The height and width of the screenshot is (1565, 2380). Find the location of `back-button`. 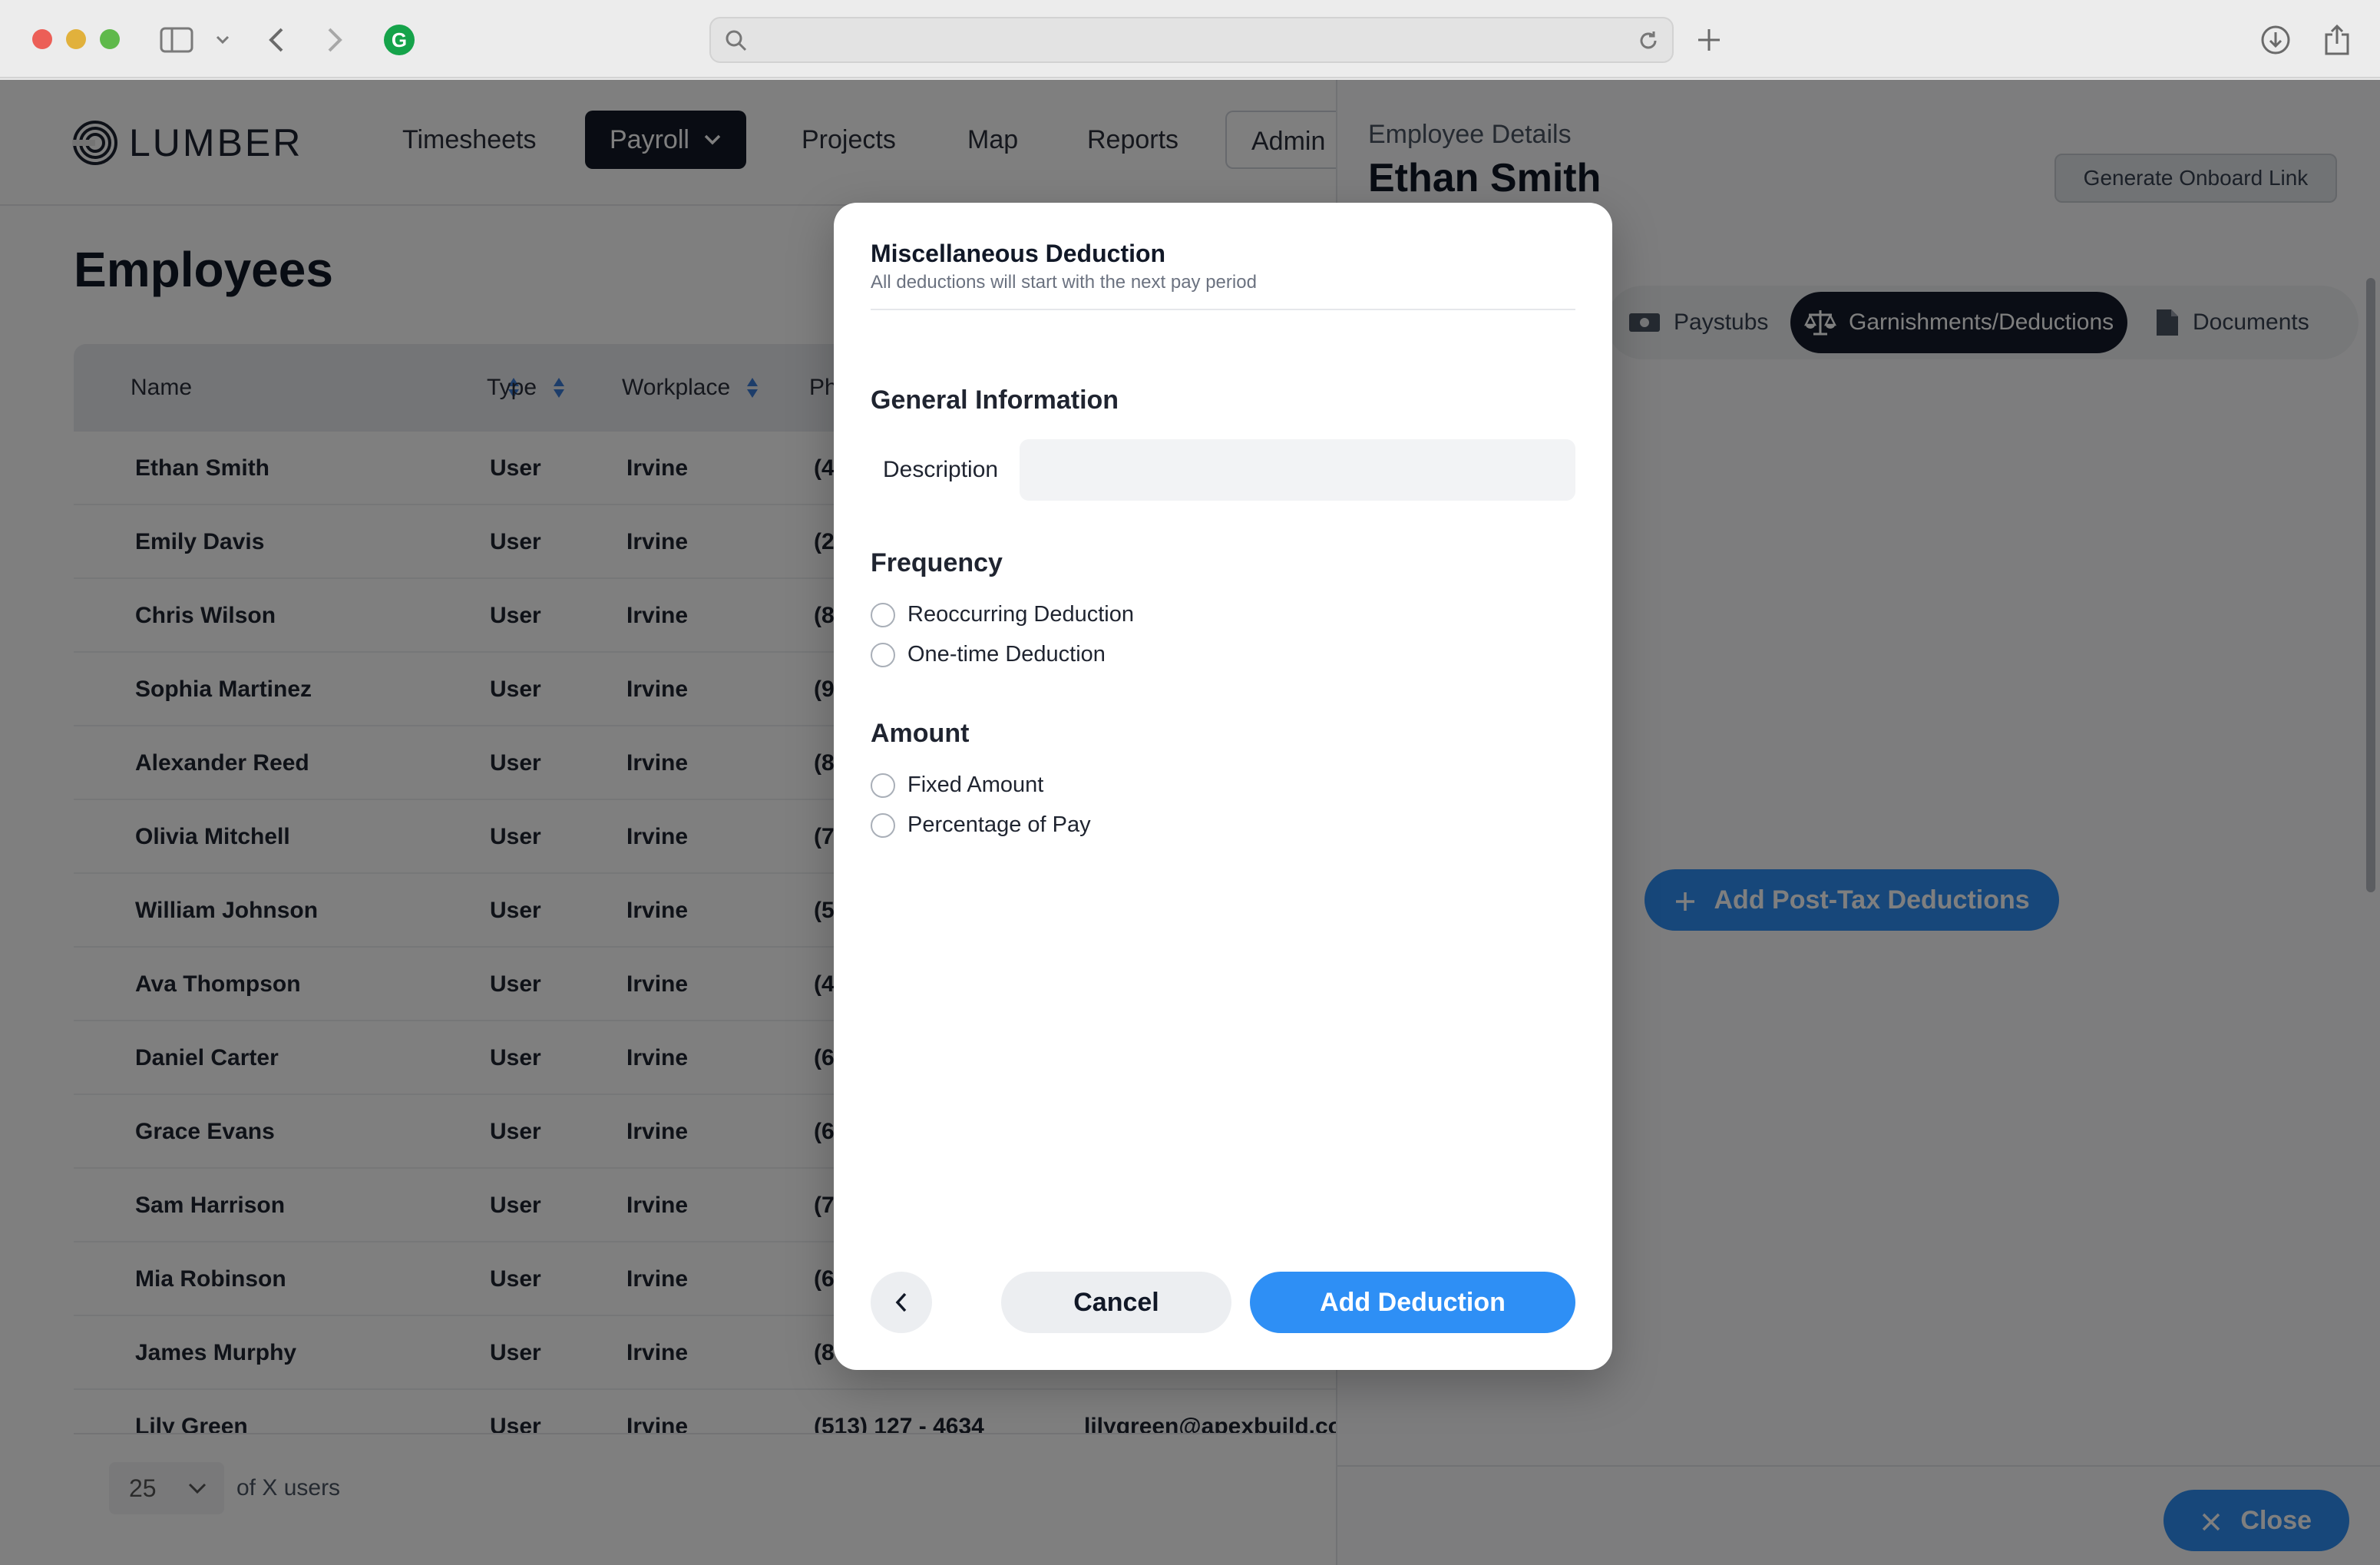

back-button is located at coordinates (901, 1302).